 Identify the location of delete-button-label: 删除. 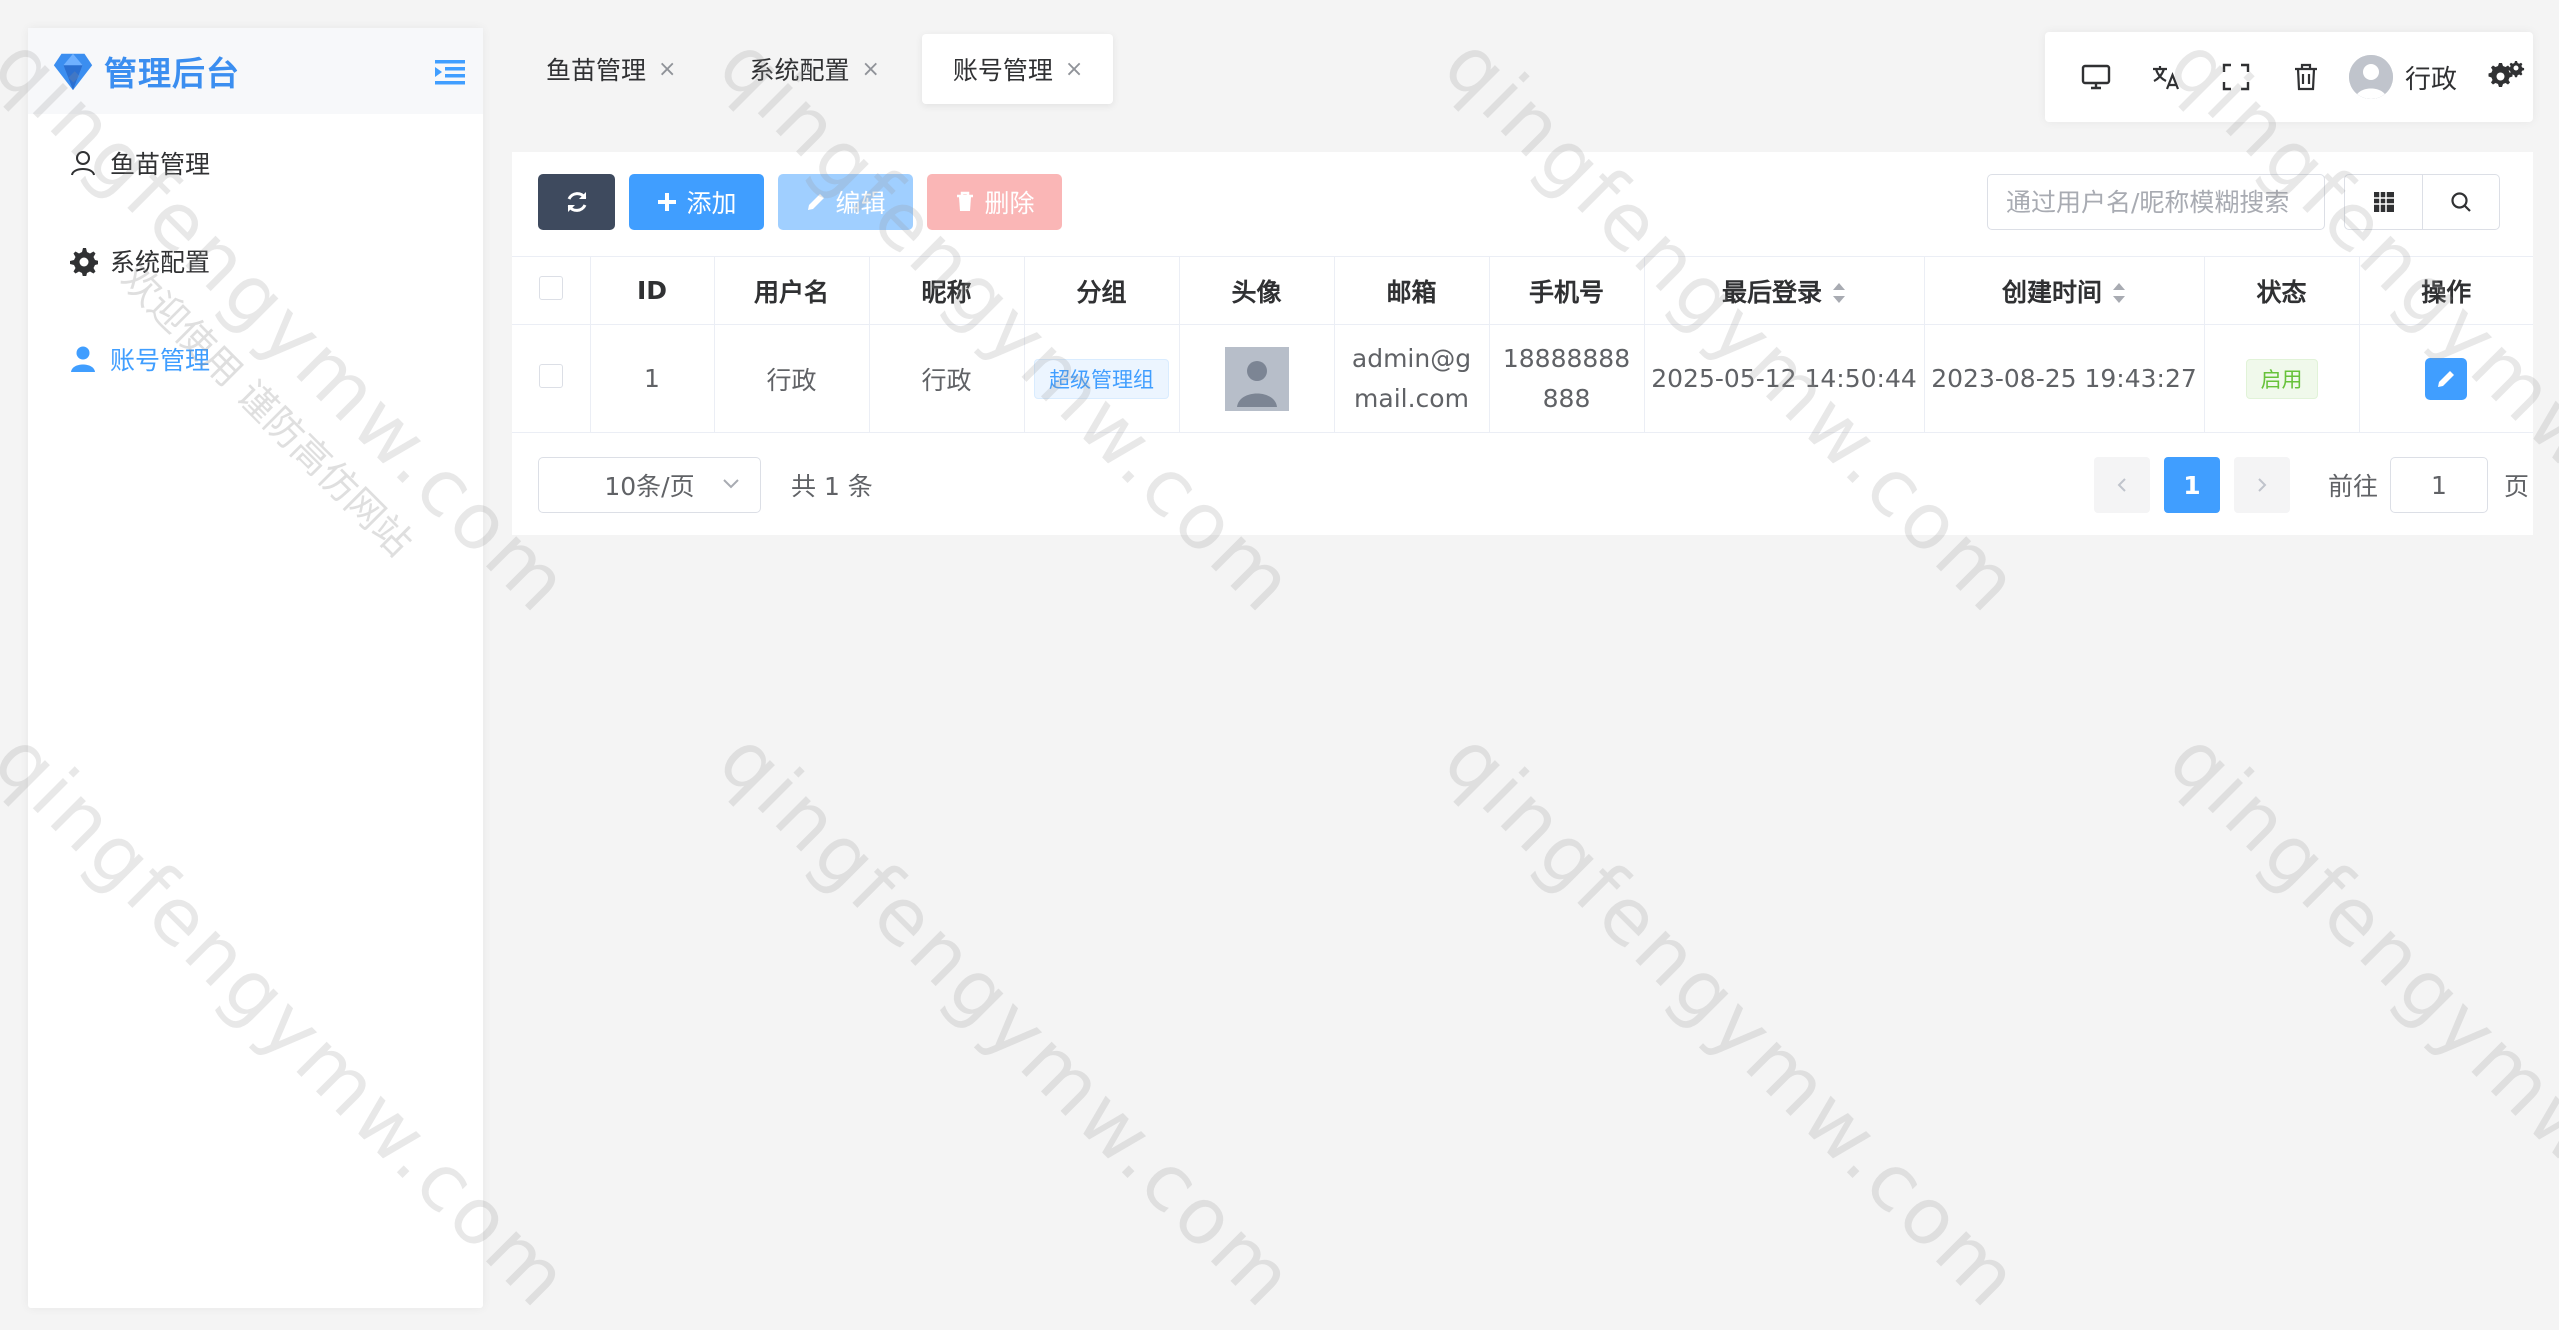
(1009, 203).